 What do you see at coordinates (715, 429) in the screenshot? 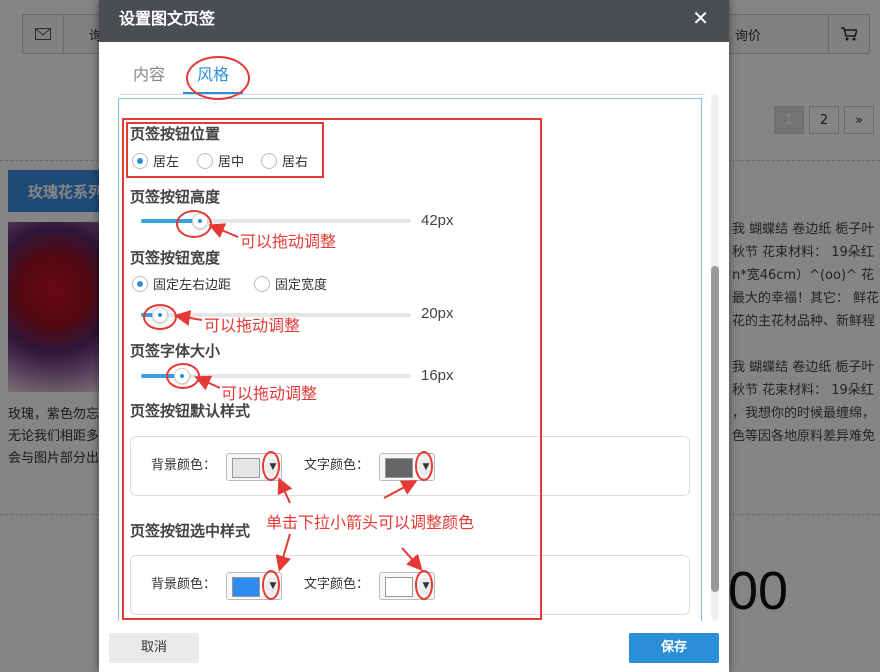
I see `scrollbar-thumb` at bounding box center [715, 429].